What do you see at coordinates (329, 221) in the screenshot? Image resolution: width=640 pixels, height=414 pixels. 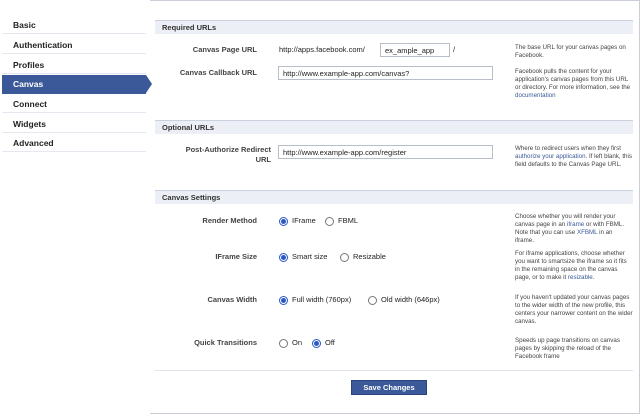 I see `render-fbml-radio` at bounding box center [329, 221].